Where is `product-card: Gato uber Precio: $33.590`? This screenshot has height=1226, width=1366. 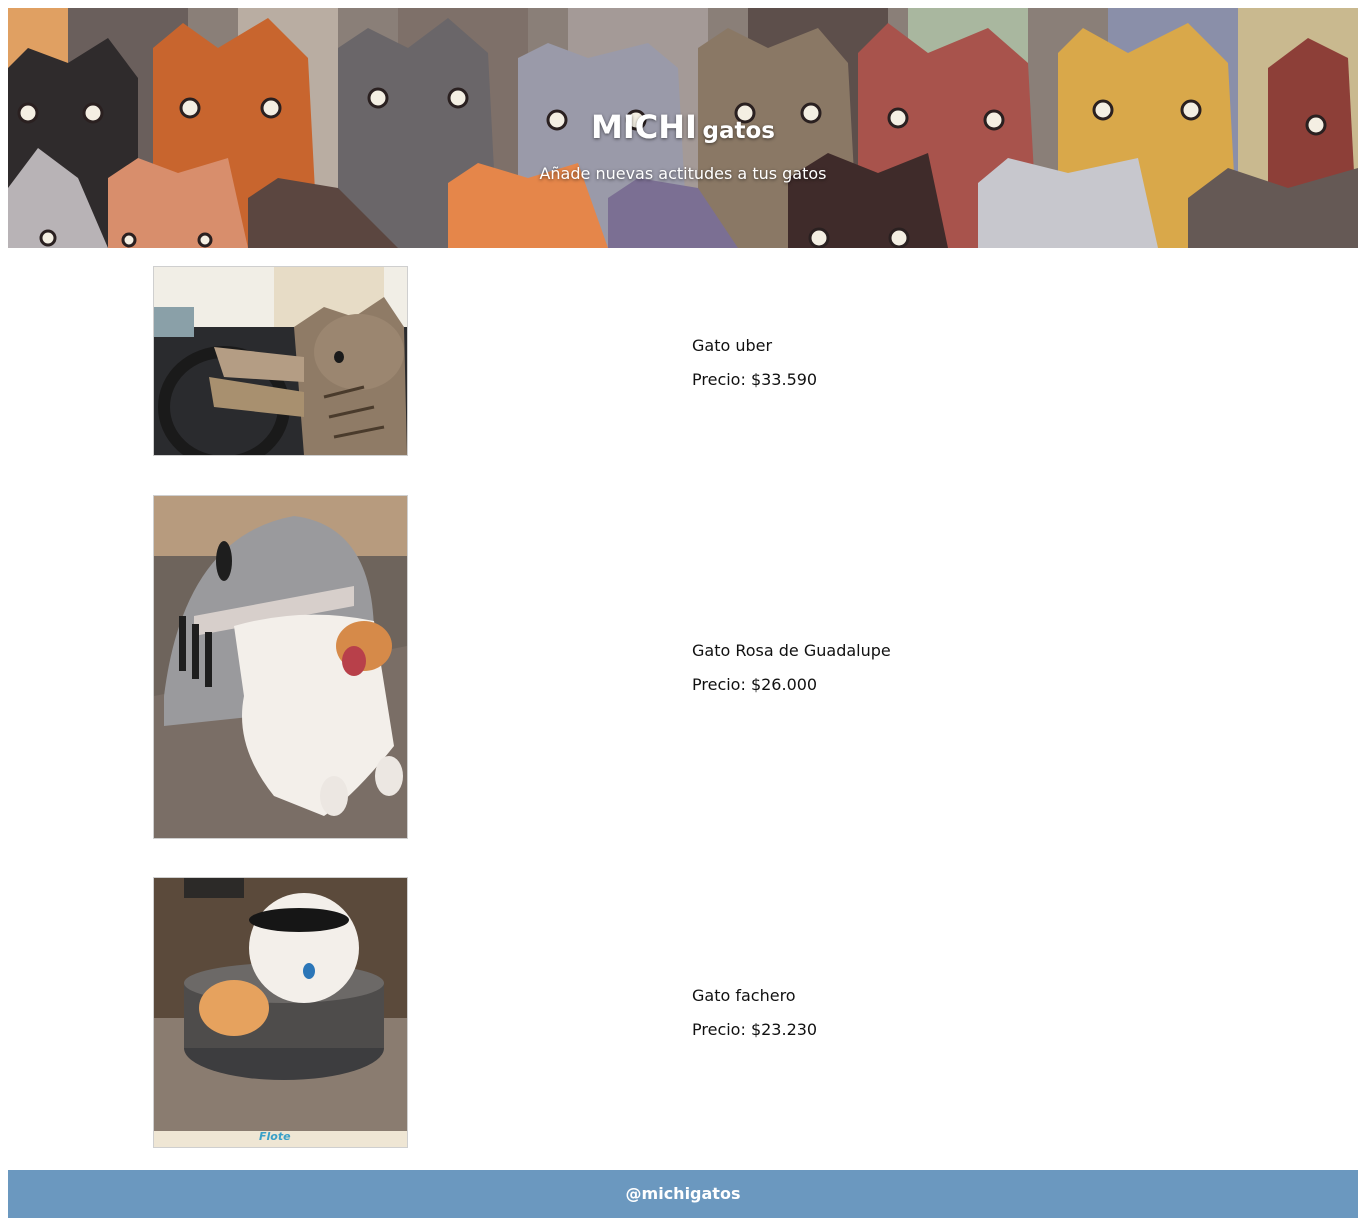 product-card: Gato uber Precio: $33.590 is located at coordinates (683, 361).